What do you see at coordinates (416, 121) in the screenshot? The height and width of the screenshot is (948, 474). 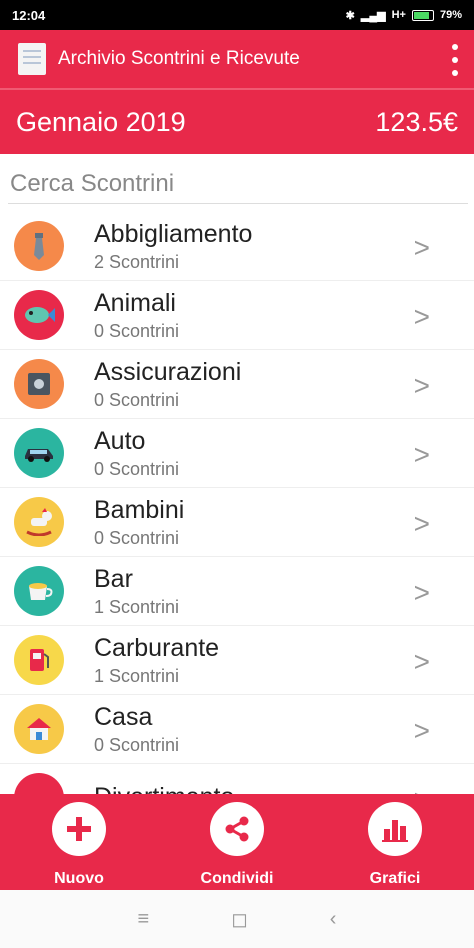 I see `month-total: 123.5€` at bounding box center [416, 121].